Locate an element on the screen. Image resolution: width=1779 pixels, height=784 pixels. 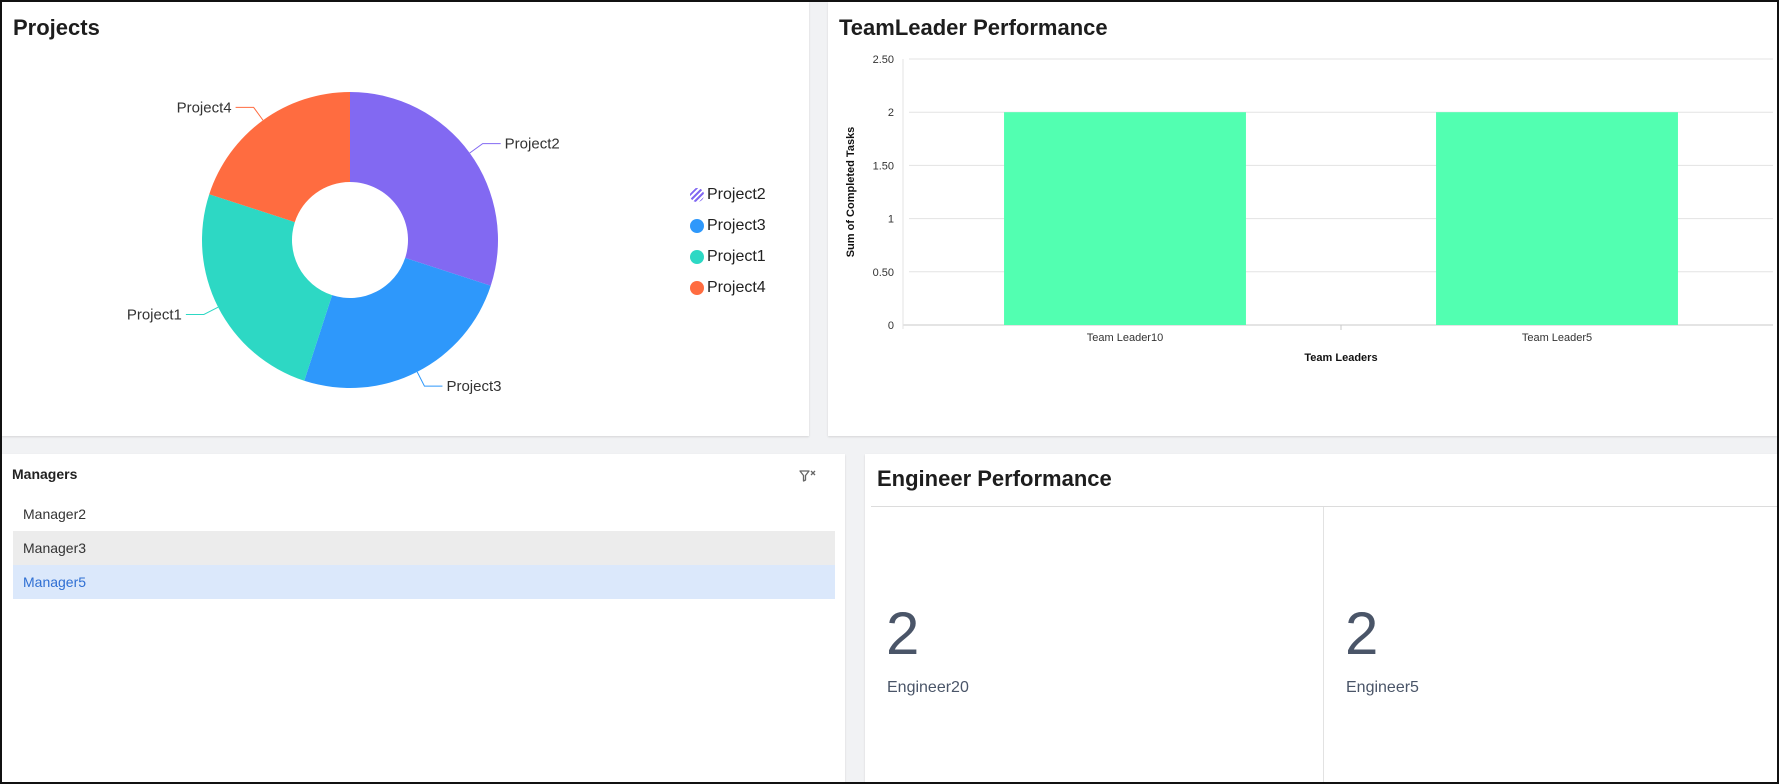
x-tick-label: Team Leader5 is located at coordinates (1557, 338).